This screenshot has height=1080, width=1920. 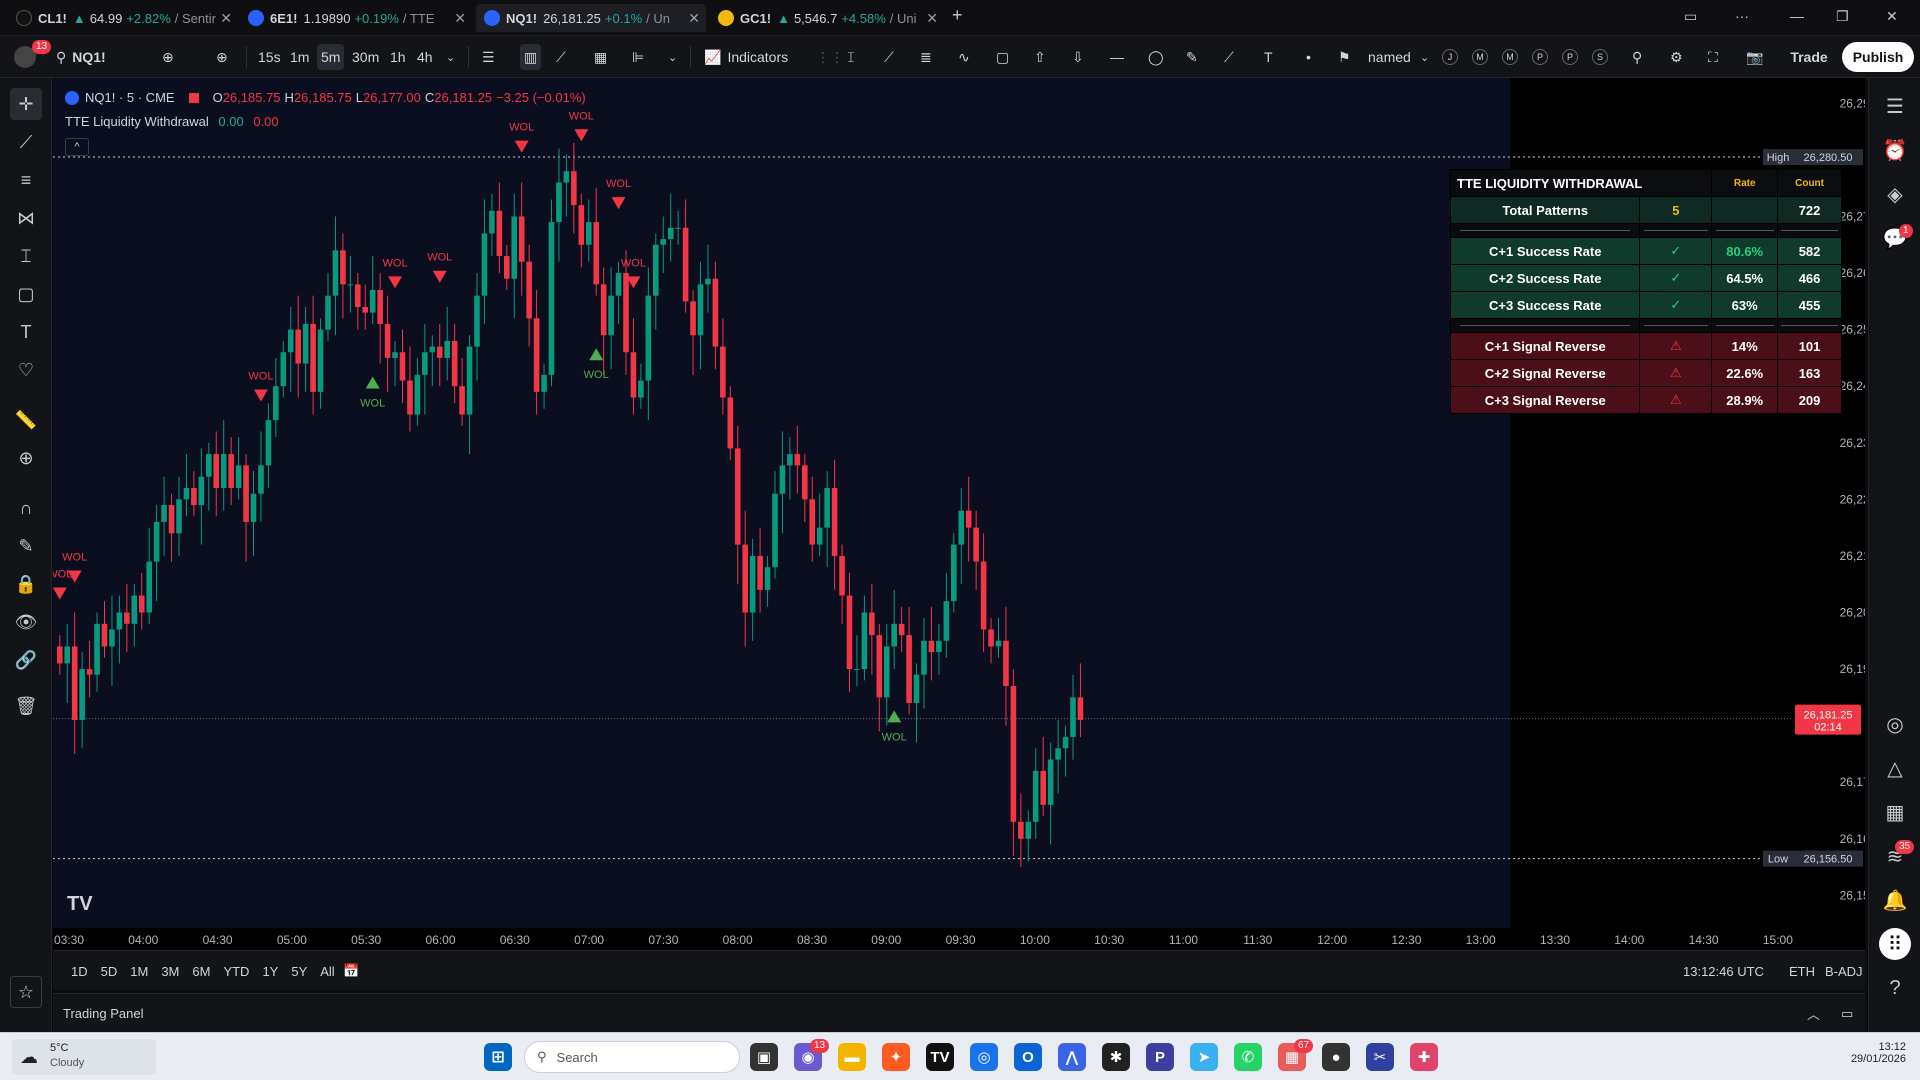 What do you see at coordinates (984, 1057) in the screenshot?
I see `chrome-icon: ◎` at bounding box center [984, 1057].